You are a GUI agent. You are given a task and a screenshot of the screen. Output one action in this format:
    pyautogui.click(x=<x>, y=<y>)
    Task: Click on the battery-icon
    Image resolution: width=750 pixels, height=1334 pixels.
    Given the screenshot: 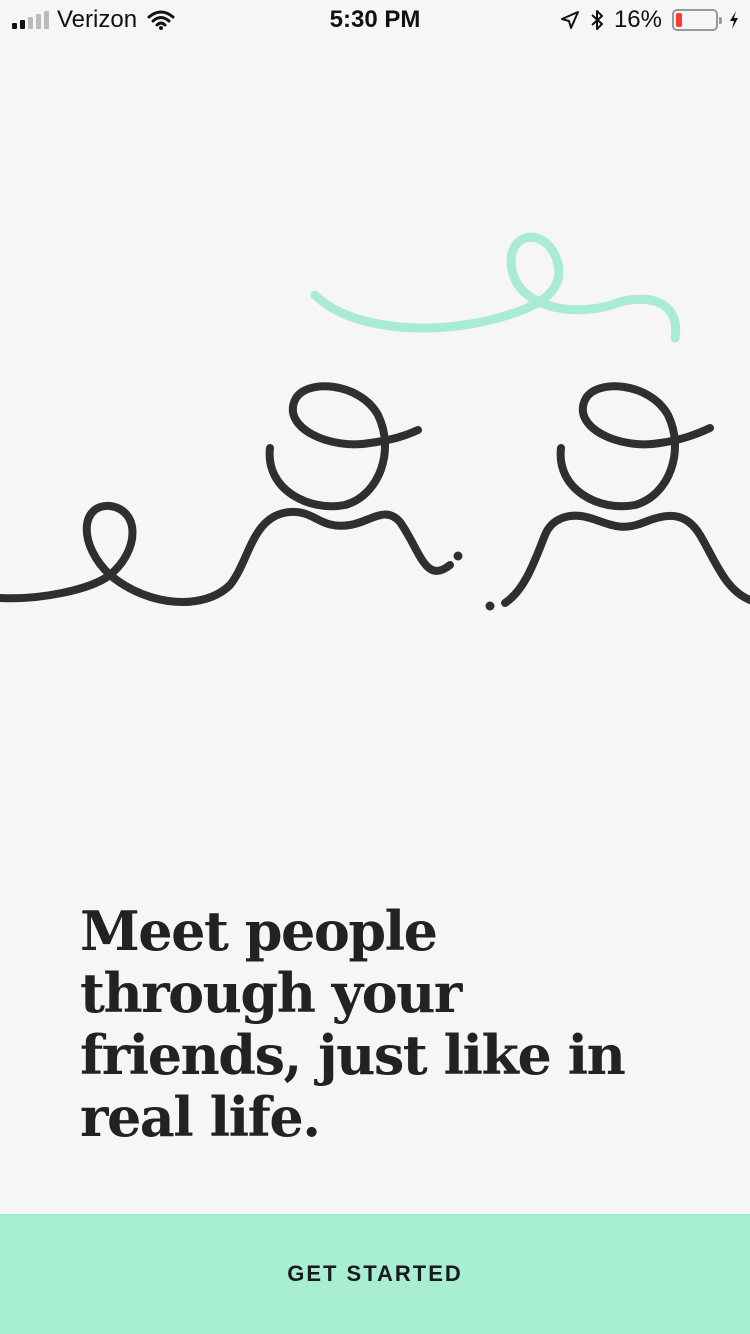 What is the action you would take?
    pyautogui.click(x=697, y=20)
    